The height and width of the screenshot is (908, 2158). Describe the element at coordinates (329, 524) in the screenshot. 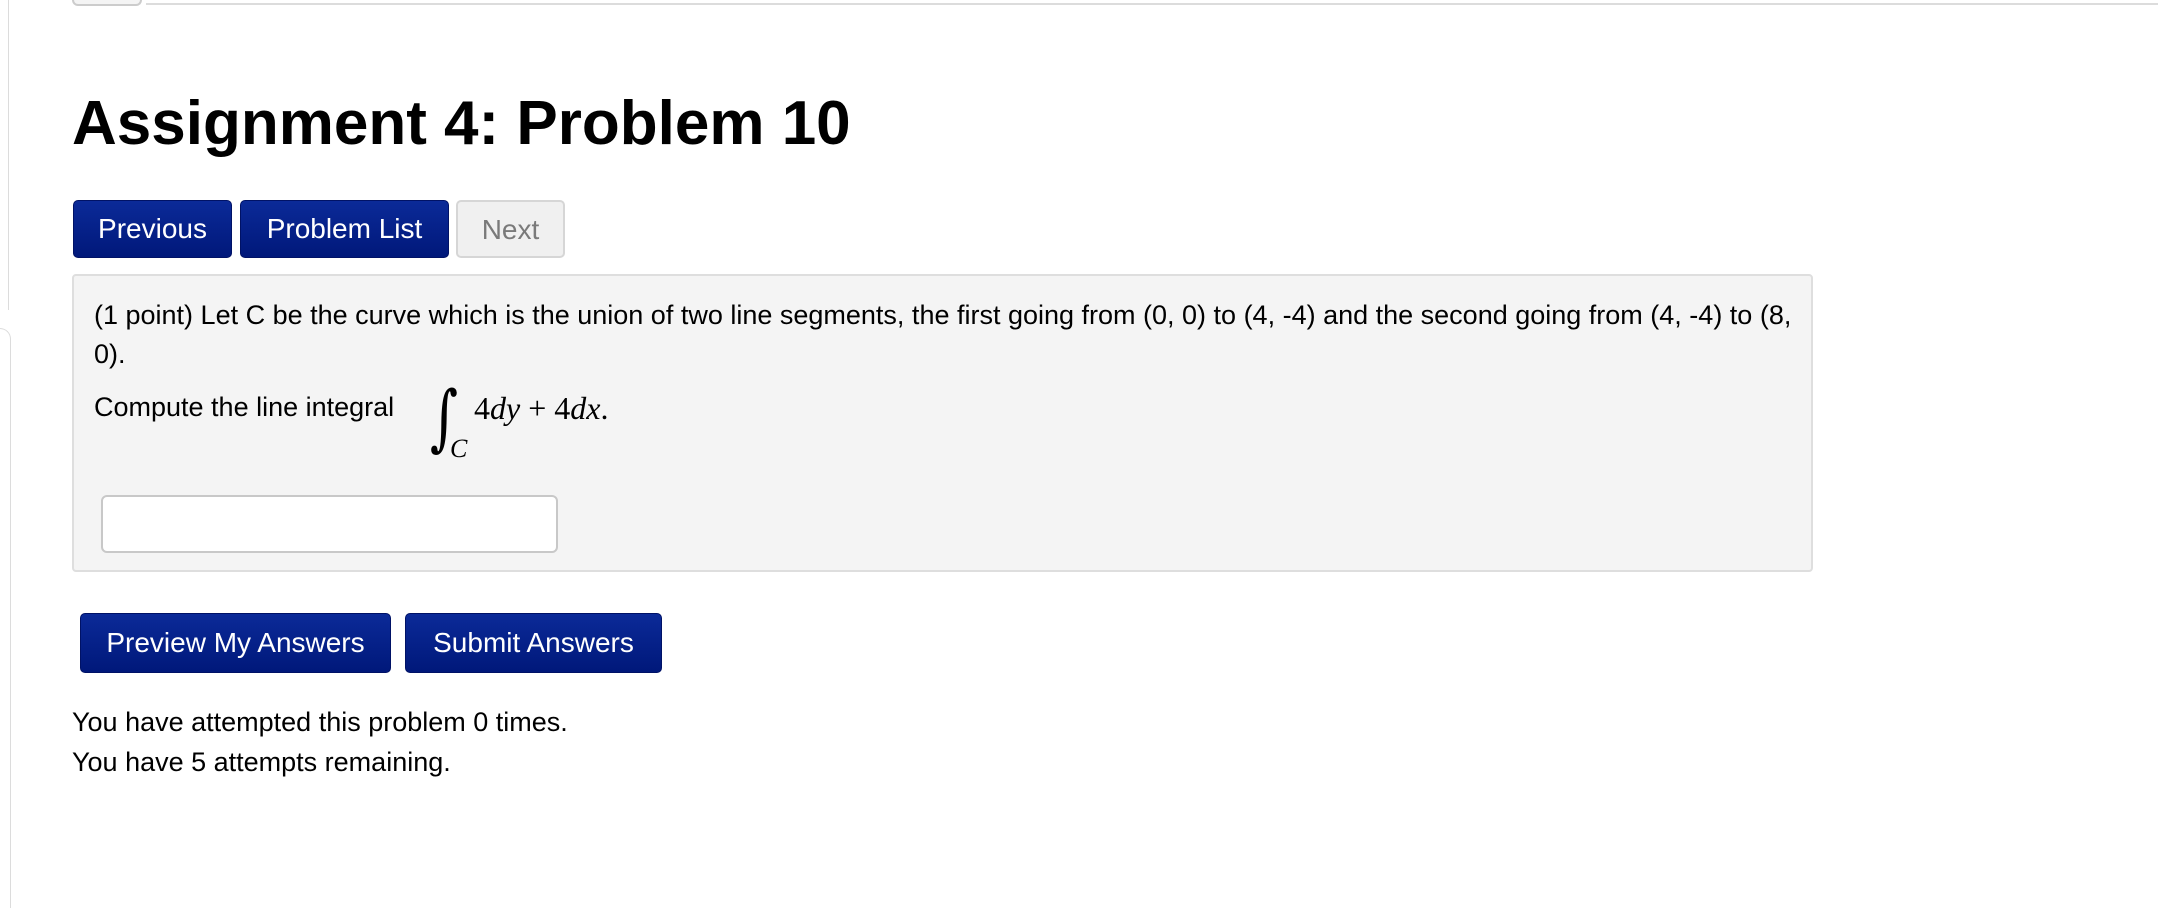

I see `answer-input` at that location.